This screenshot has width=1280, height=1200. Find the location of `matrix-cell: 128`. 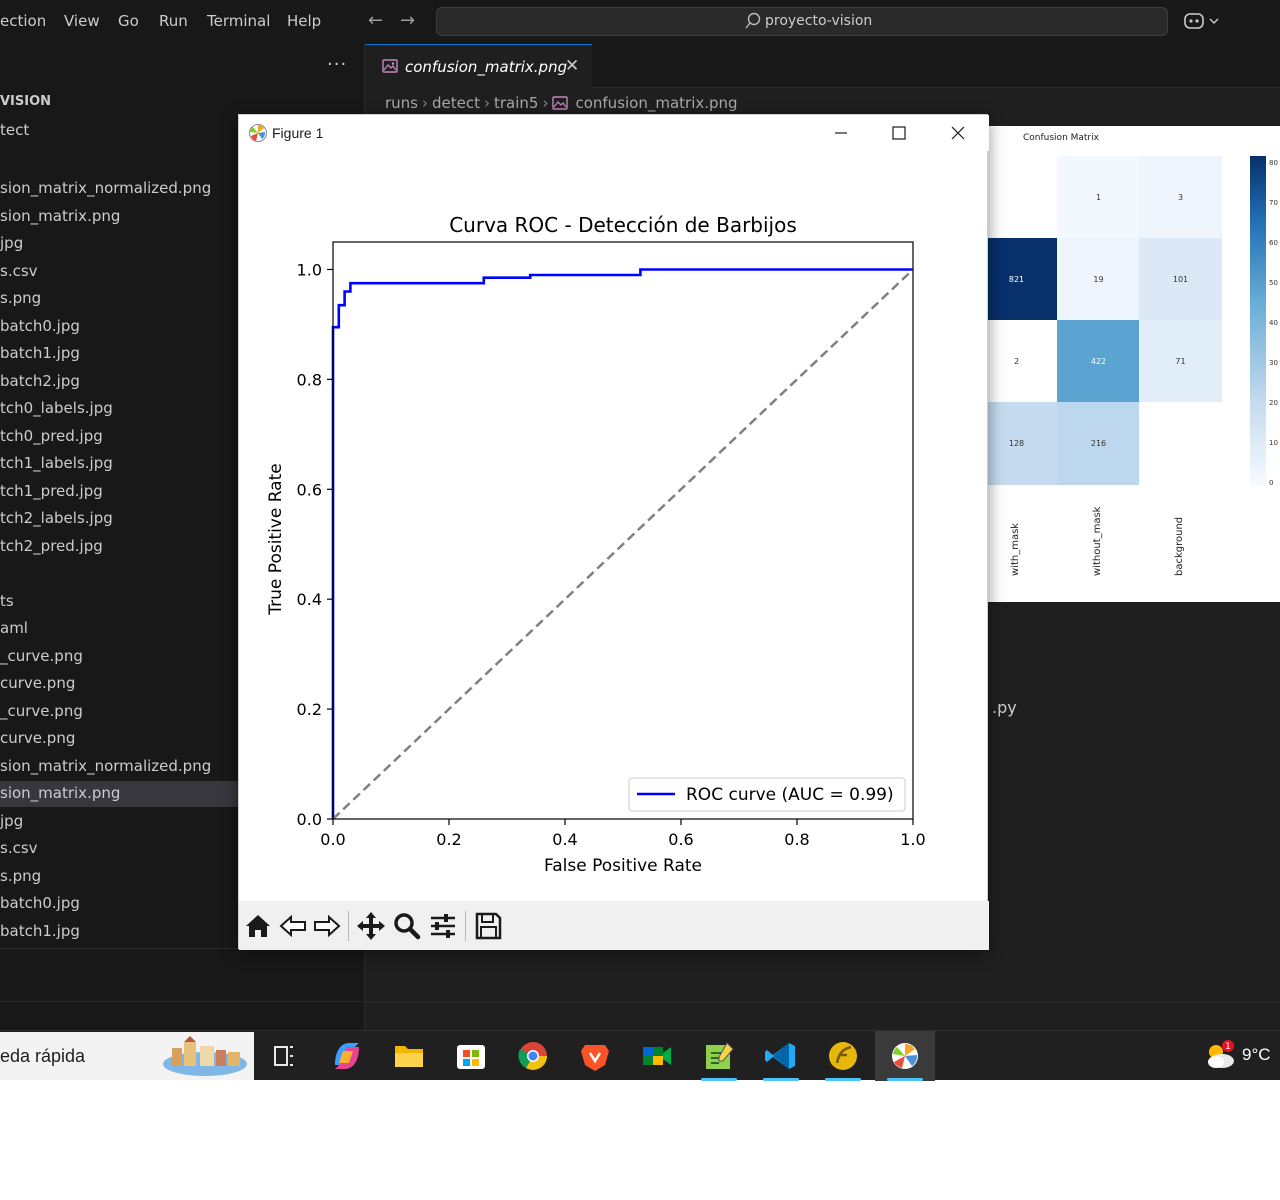

matrix-cell: 128 is located at coordinates (1021, 443).